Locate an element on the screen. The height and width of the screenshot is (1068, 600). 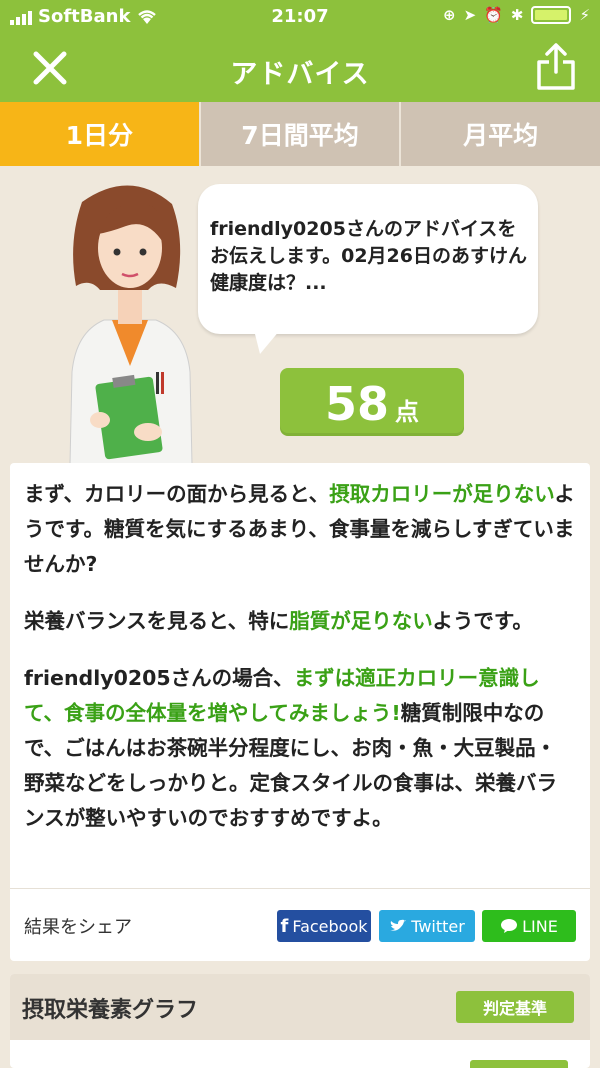
location-icon: ➤ is located at coordinates (470, 15).